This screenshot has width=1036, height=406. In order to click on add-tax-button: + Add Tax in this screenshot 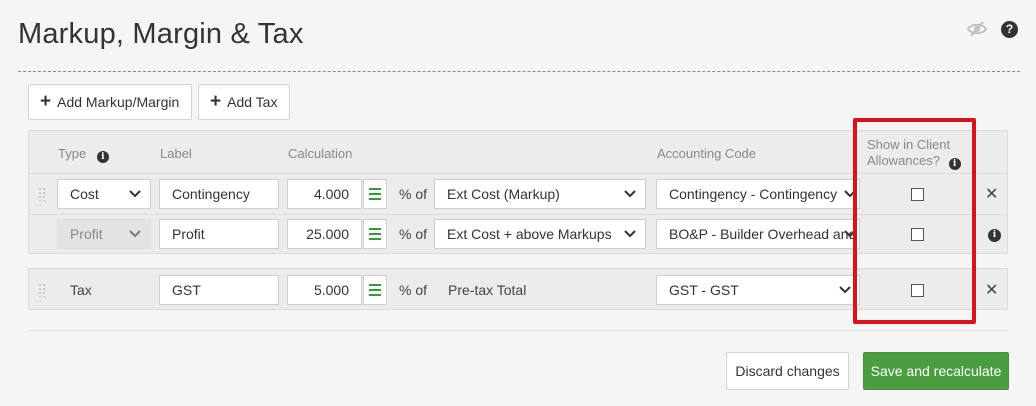, I will do `click(244, 102)`.